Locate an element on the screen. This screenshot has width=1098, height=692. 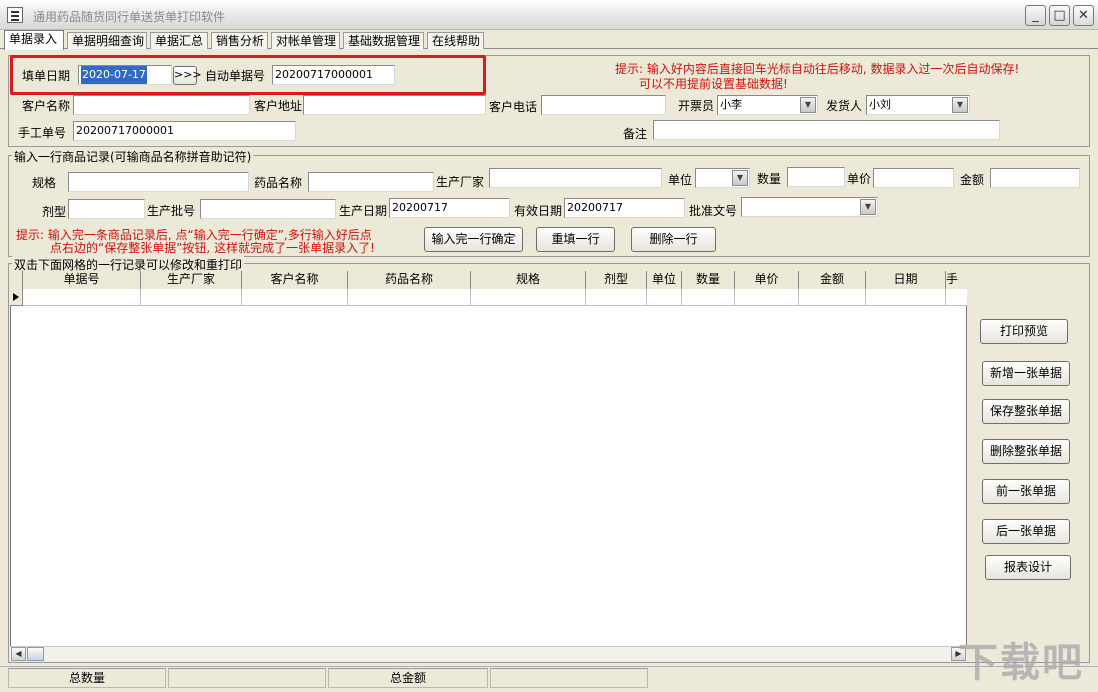
print-preview-button: 打印预览 is located at coordinates (1024, 331).